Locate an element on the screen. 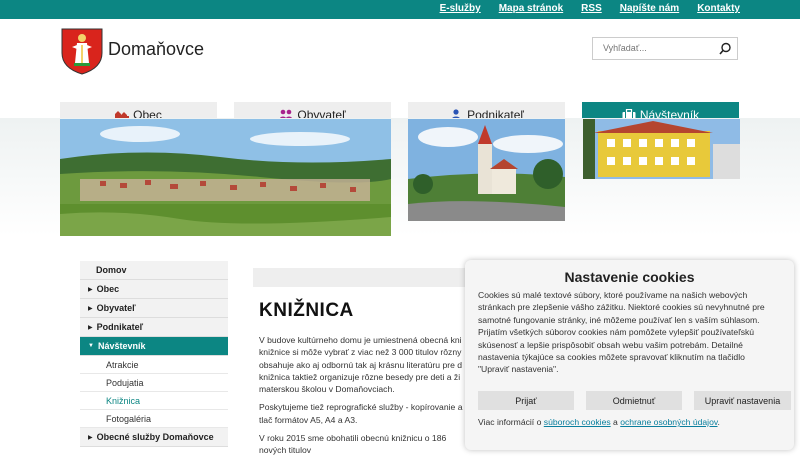 This screenshot has height=463, width=800. village-panorama-photo is located at coordinates (225, 177).